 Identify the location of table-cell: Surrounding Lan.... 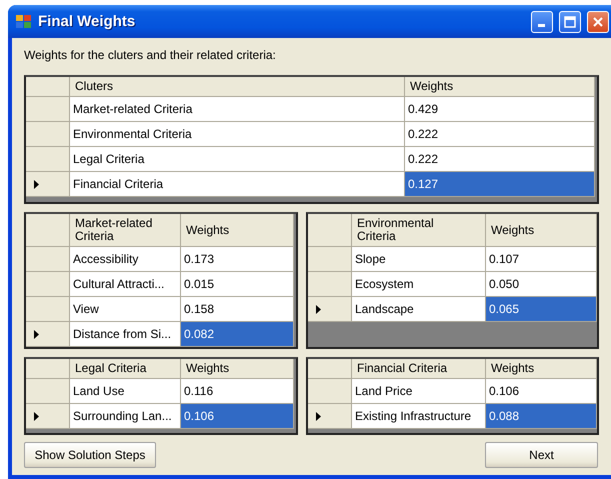
(125, 416).